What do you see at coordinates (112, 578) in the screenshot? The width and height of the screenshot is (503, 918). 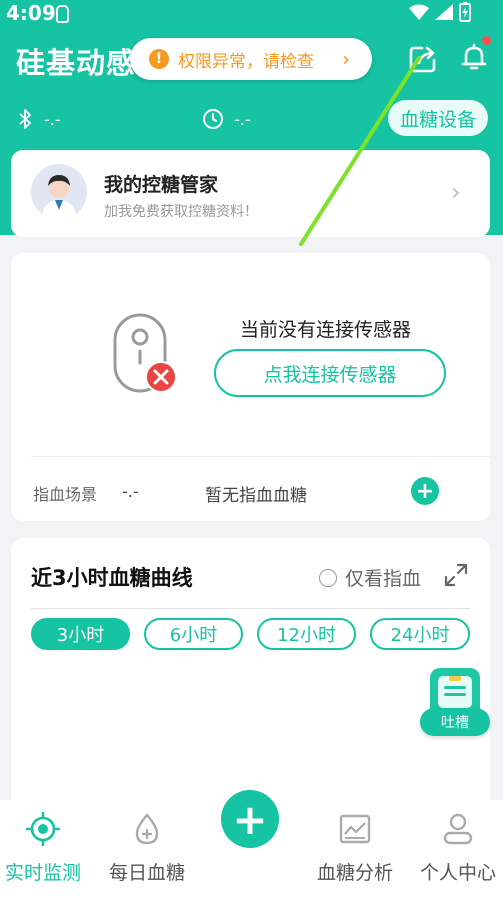 I see `curve-title: 近3小时血糖曲线` at bounding box center [112, 578].